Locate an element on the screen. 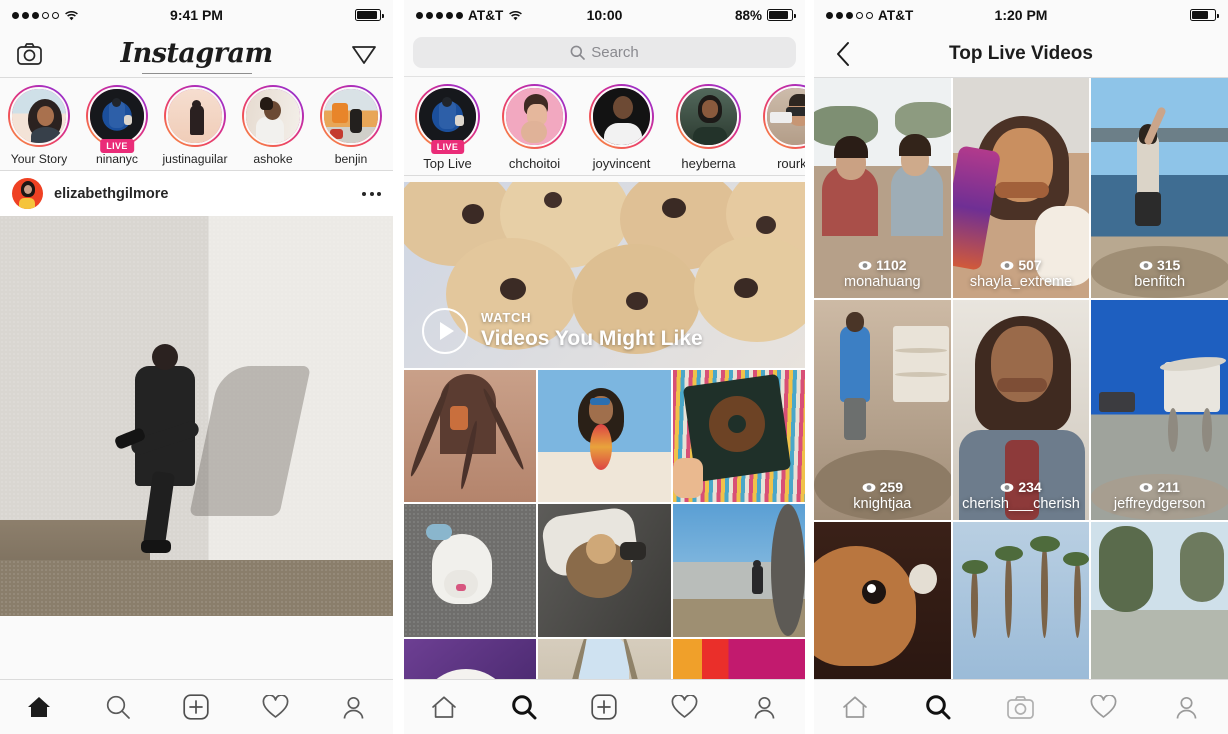 The image size is (1228, 734). story-item: chchoitoi is located at coordinates (534, 127).